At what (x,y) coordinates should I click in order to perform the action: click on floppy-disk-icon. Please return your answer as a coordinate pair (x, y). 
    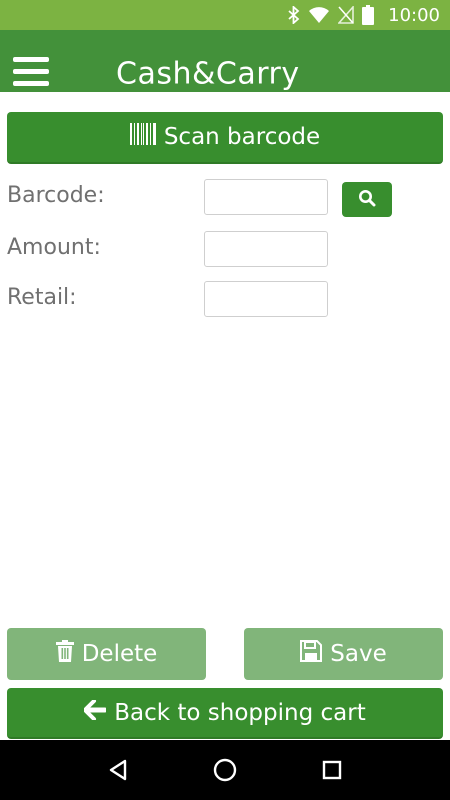
    Looking at the image, I should click on (311, 654).